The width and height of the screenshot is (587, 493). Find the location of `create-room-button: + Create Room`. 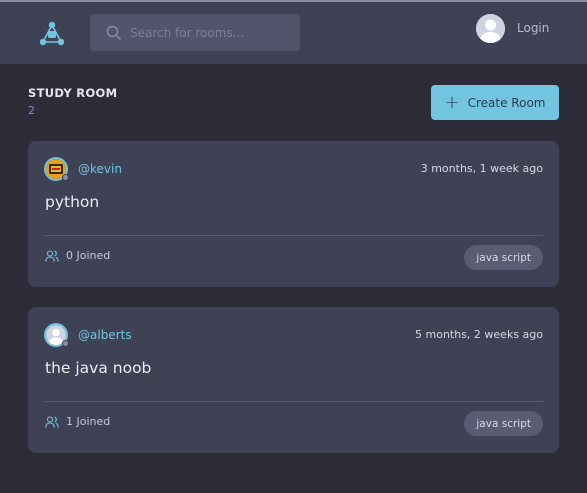

create-room-button: + Create Room is located at coordinates (495, 102).